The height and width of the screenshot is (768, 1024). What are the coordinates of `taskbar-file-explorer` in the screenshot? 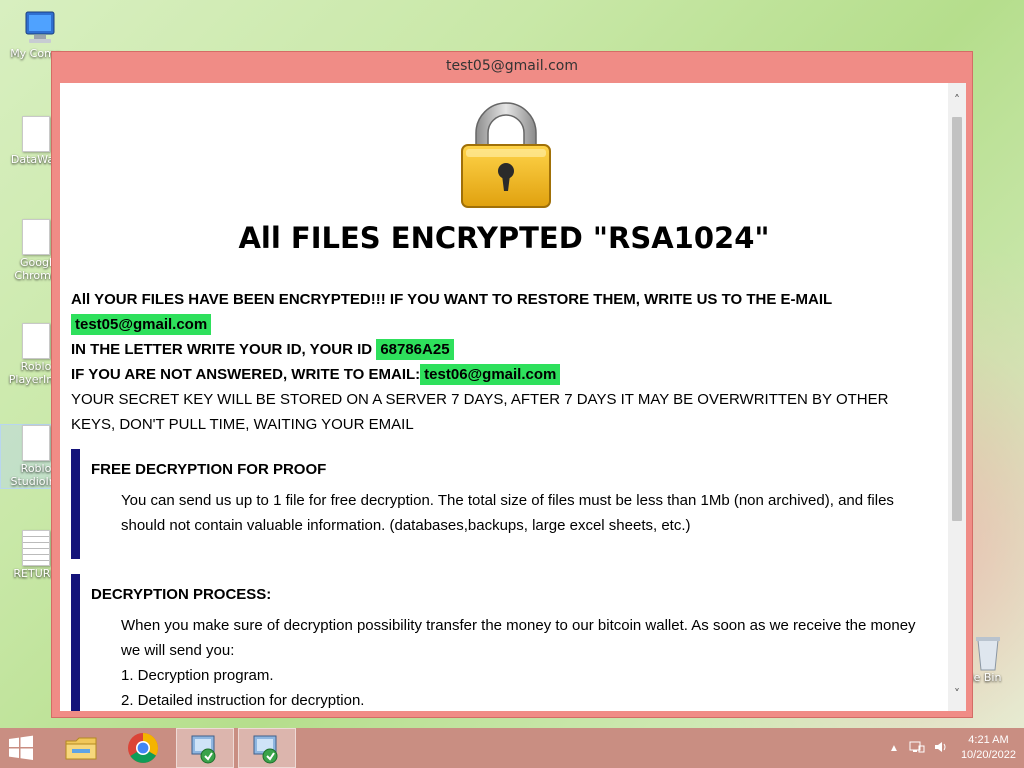 It's located at (81, 748).